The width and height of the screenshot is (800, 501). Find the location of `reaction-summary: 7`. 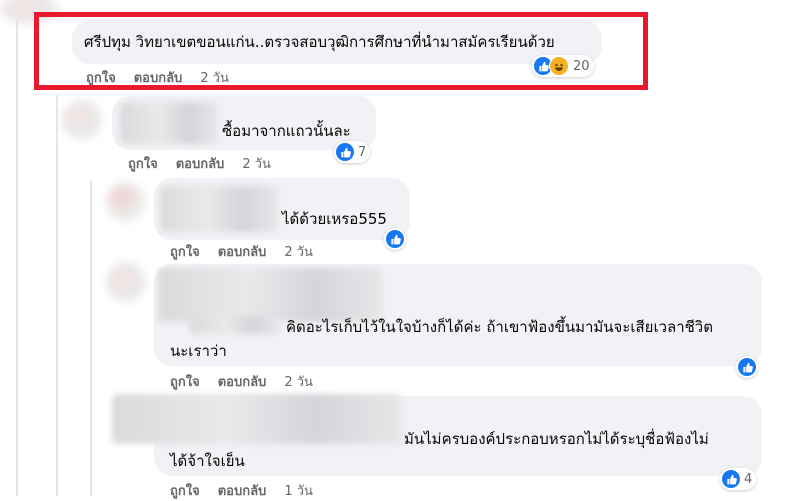

reaction-summary: 7 is located at coordinates (352, 152).